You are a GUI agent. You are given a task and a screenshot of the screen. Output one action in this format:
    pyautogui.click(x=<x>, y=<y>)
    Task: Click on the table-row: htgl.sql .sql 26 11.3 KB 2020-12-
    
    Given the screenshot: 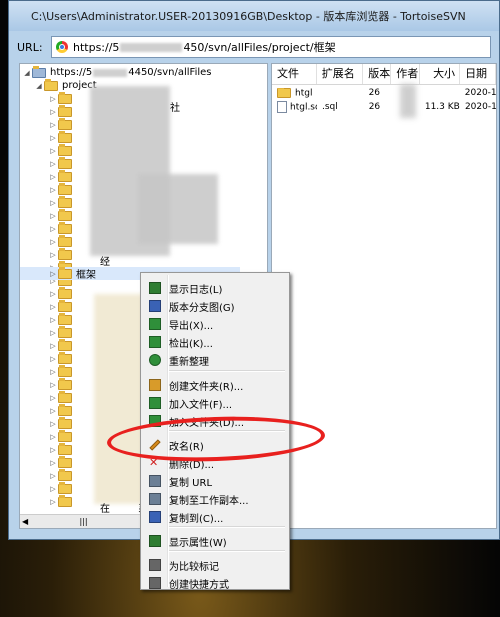 What is the action you would take?
    pyautogui.click(x=384, y=107)
    